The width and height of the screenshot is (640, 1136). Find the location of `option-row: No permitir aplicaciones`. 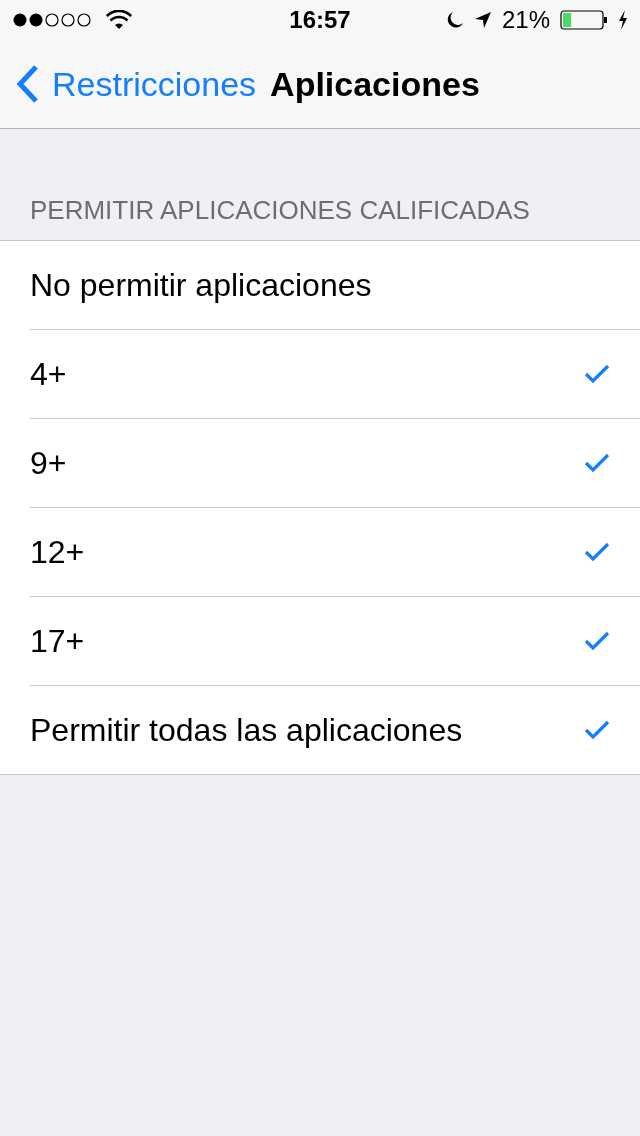

option-row: No permitir aplicaciones is located at coordinates (335, 285).